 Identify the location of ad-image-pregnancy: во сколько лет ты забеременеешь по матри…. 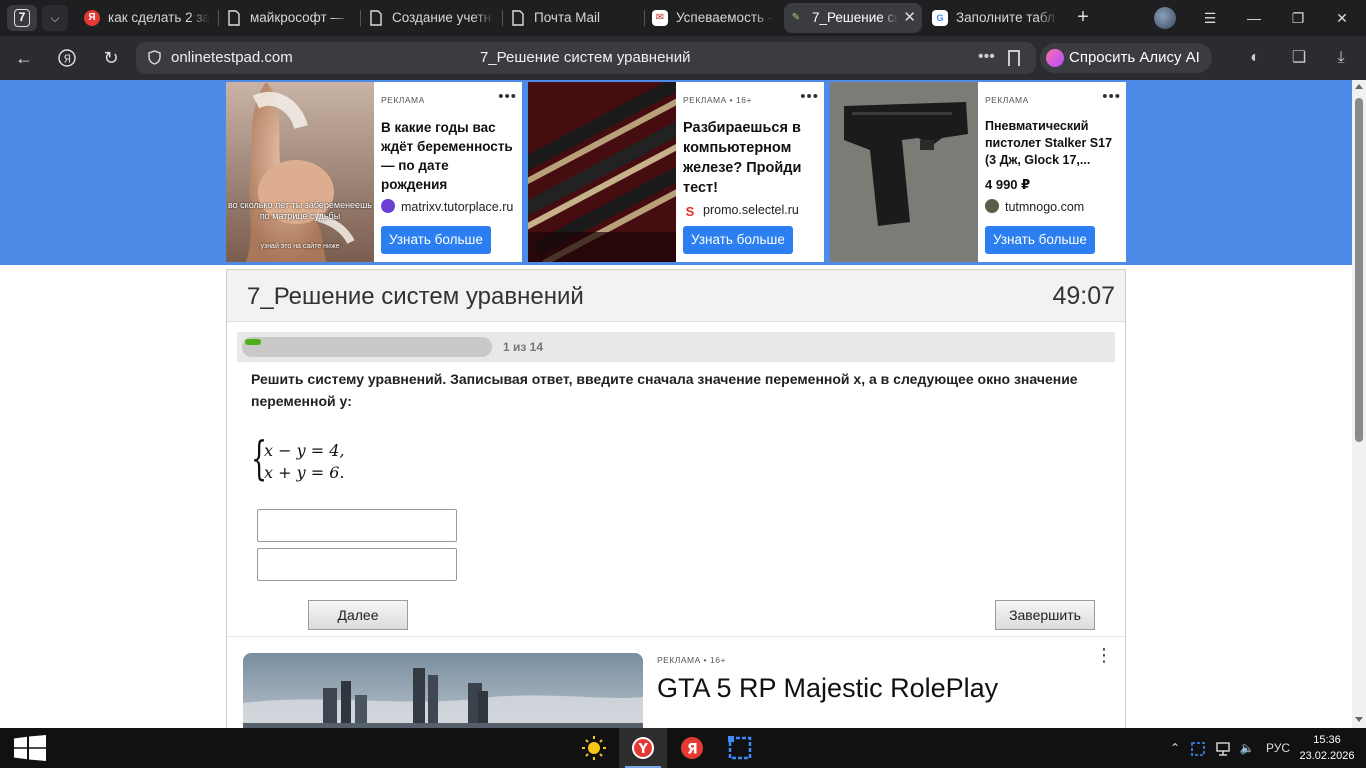
(300, 172).